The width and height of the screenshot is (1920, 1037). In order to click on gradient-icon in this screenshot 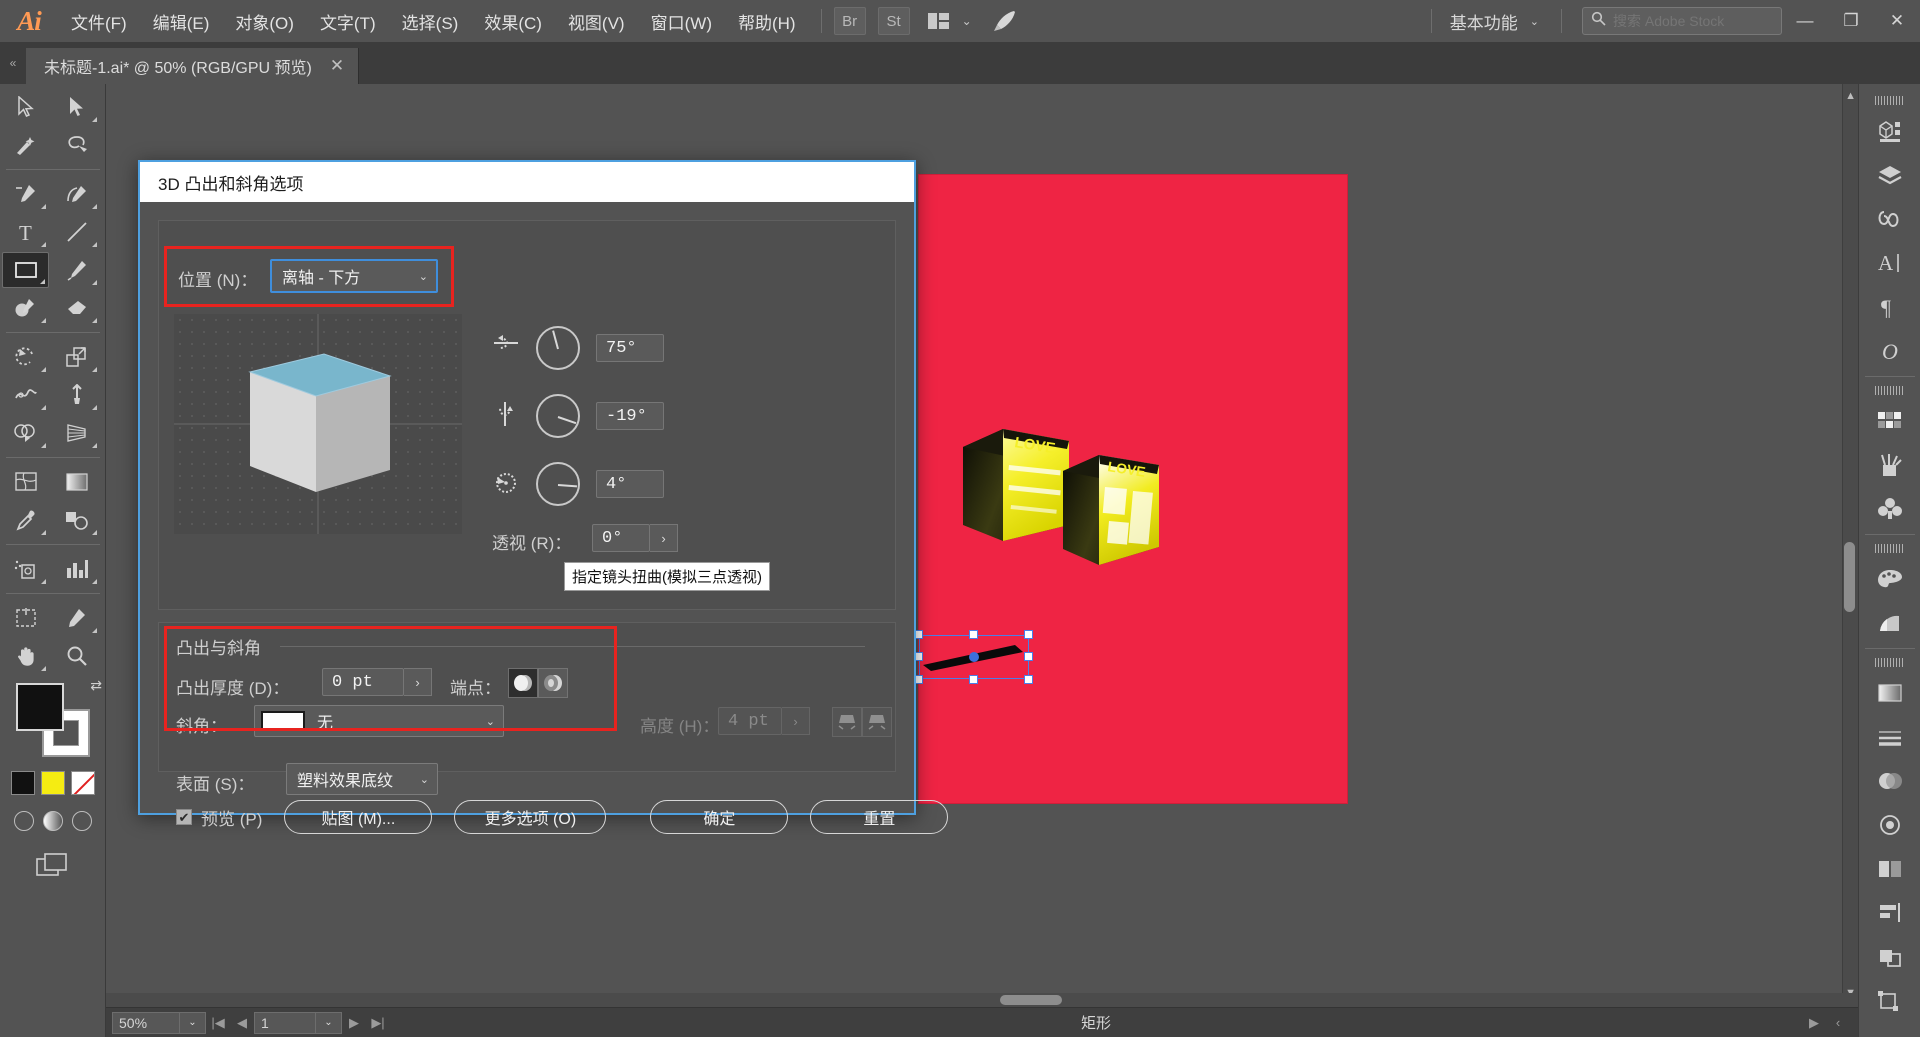, I will do `click(1890, 693)`.